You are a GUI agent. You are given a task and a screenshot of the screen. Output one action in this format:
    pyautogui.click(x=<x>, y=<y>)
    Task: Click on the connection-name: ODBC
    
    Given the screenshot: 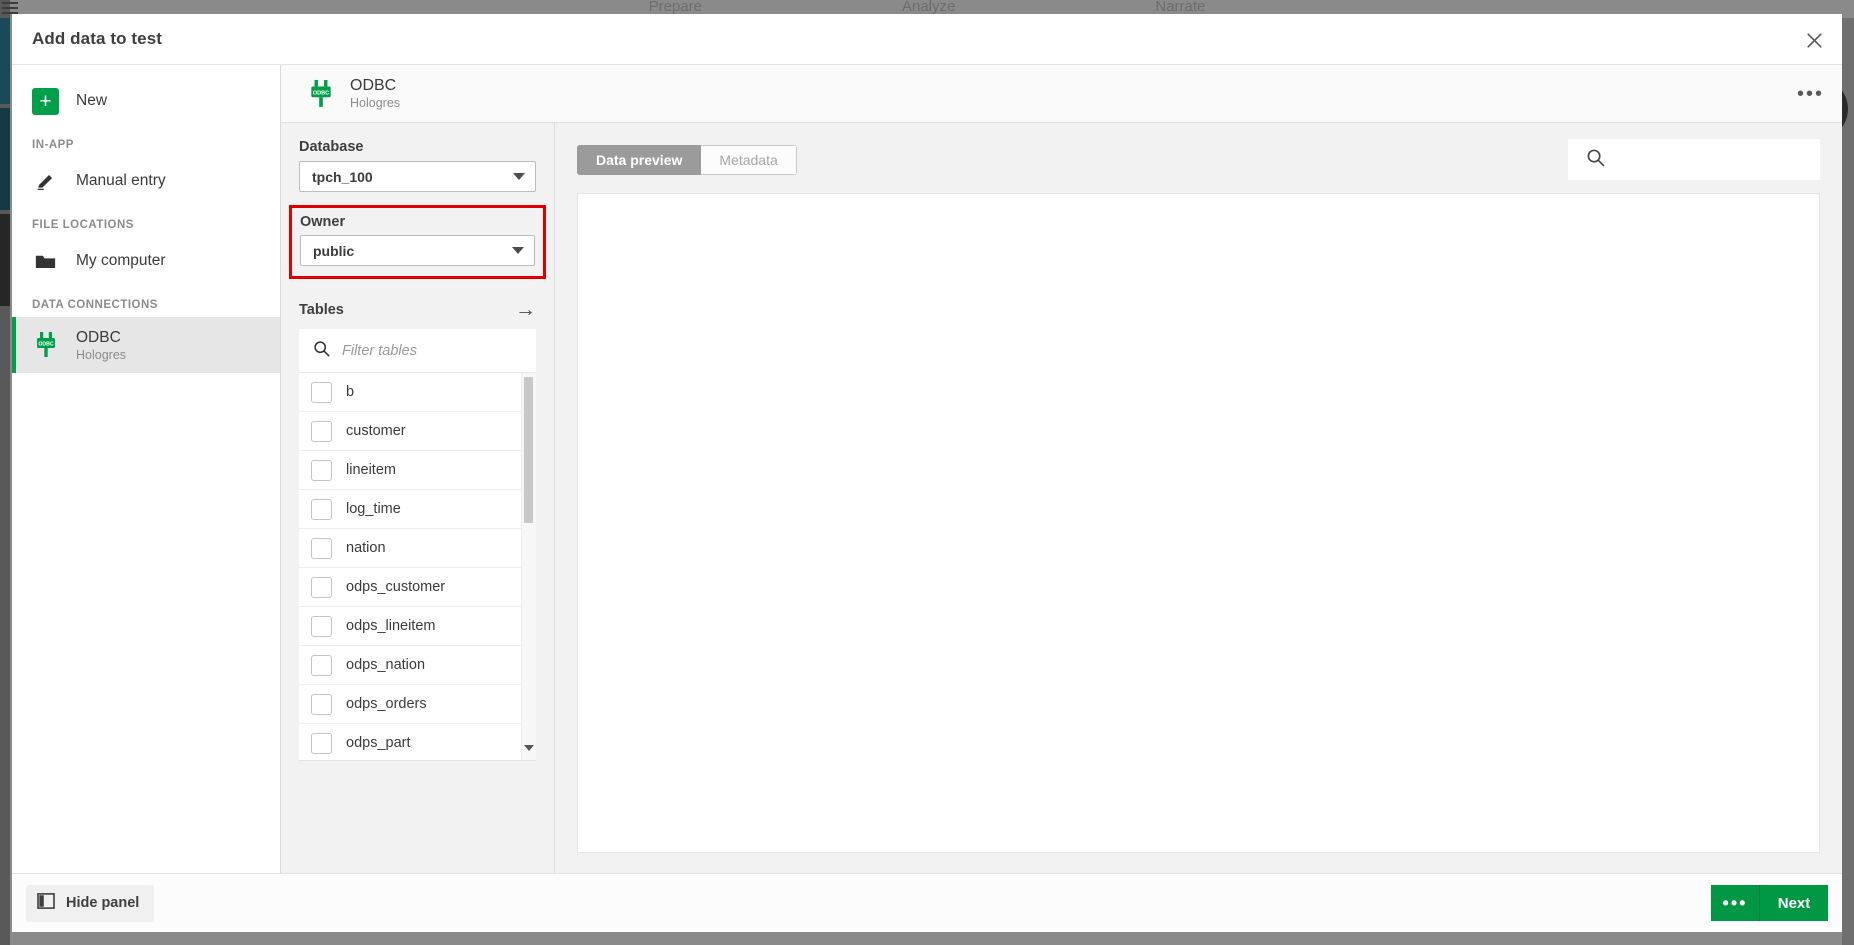 What is the action you would take?
    pyautogui.click(x=373, y=85)
    